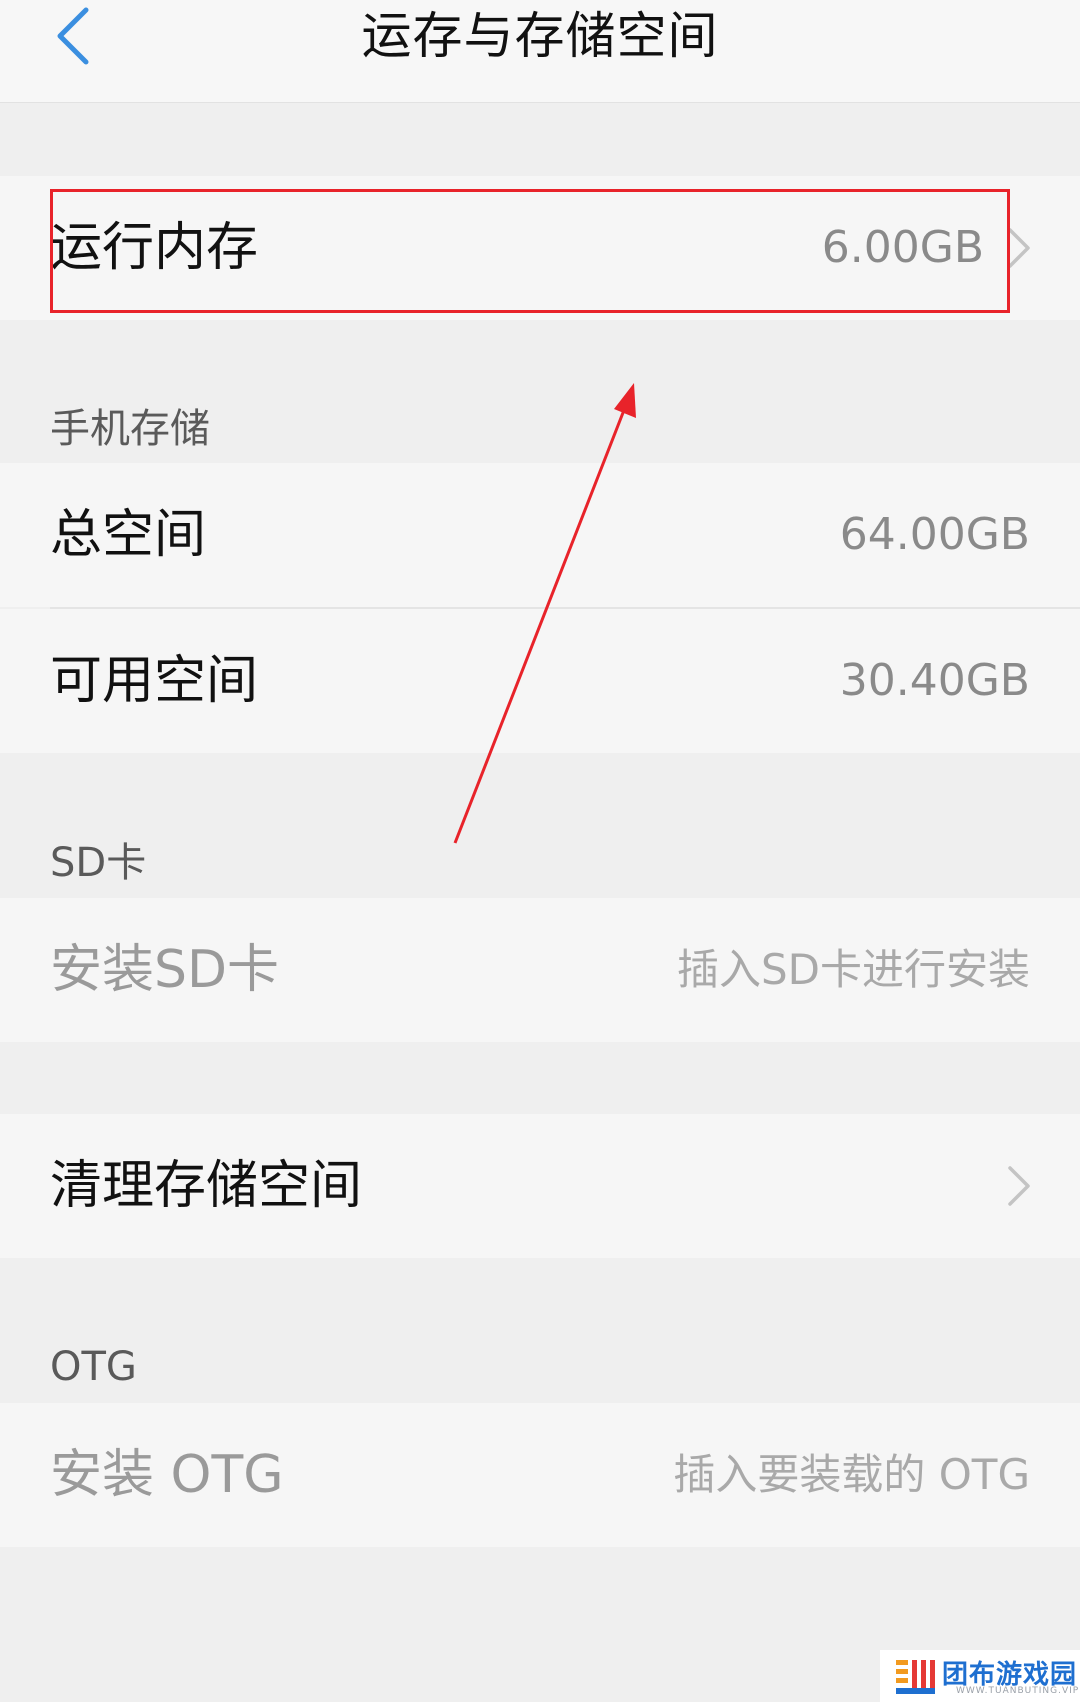 The height and width of the screenshot is (1702, 1080). What do you see at coordinates (540, 36) in the screenshot?
I see `page-title: 运存与存储空间` at bounding box center [540, 36].